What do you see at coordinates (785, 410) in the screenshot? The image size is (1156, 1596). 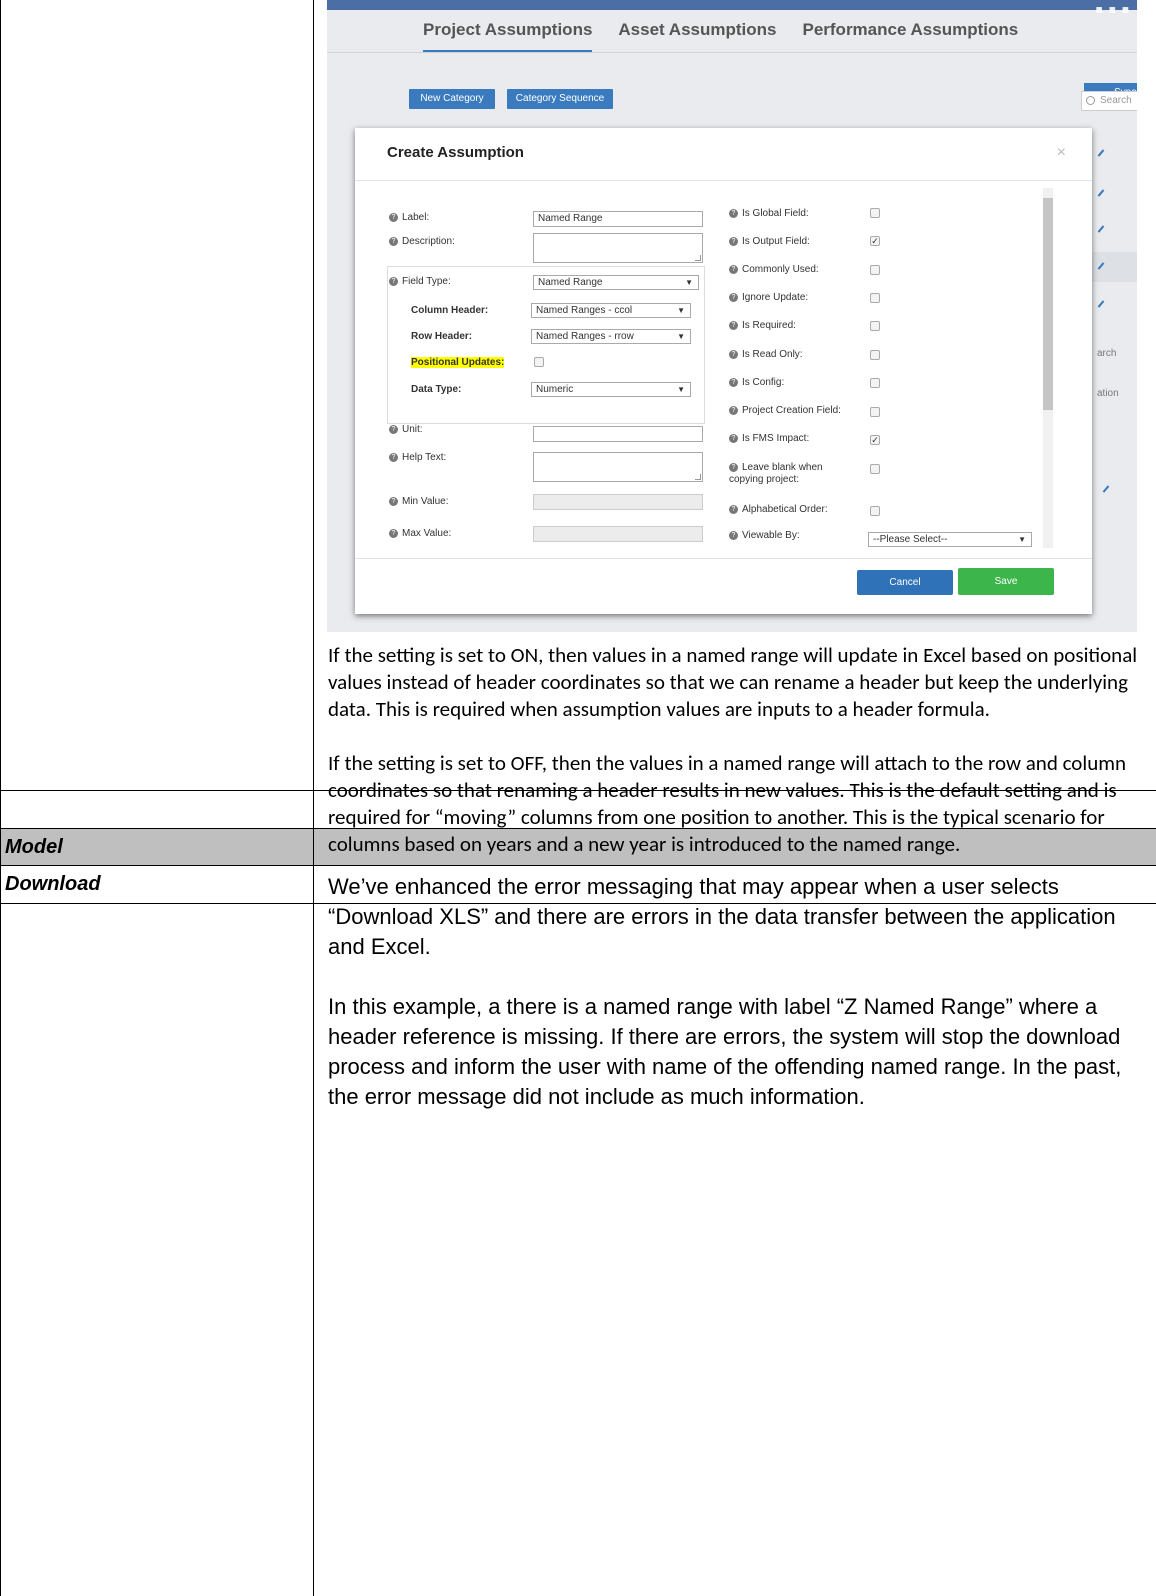 I see `project-creation-field-label: ? Project Creation Field:` at bounding box center [785, 410].